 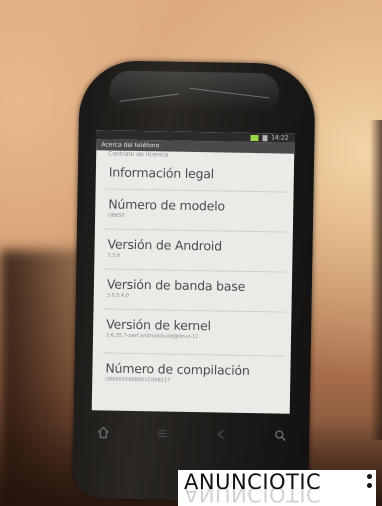 I want to click on battery-icon, so click(x=265, y=137).